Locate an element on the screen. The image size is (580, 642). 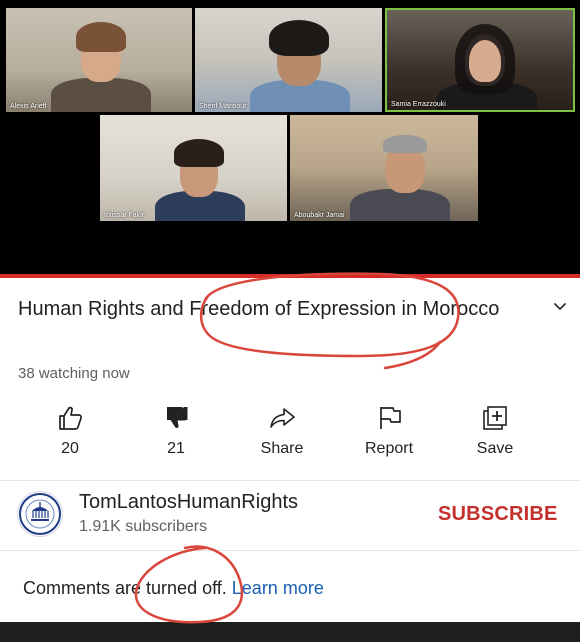
comments-status: Comments are turned off. Learn more is located at coordinates (173, 588).